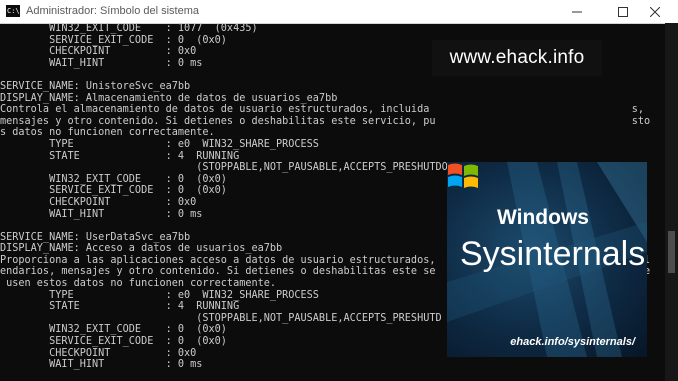  I want to click on windows-flag-icon, so click(463, 175).